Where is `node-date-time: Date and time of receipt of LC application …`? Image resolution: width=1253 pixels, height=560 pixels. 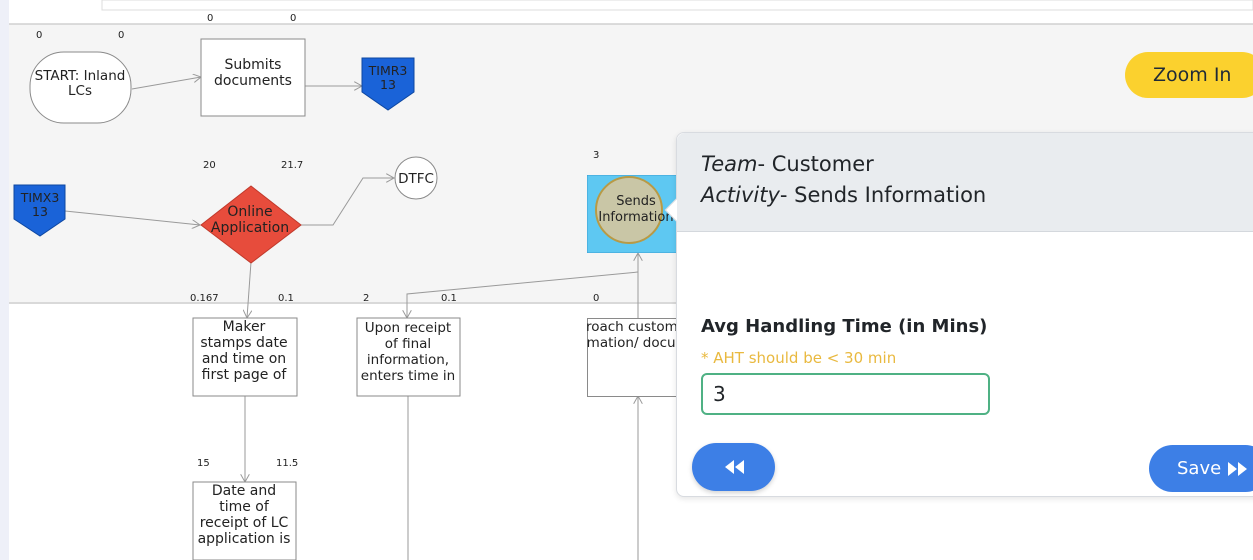 node-date-time: Date and time of receipt of LC application … is located at coordinates (244, 520).